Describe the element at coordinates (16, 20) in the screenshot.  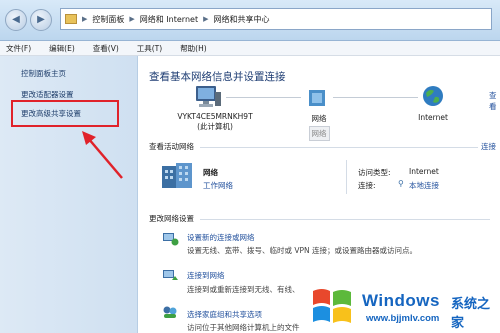
I see `back-icon: ◀` at that location.